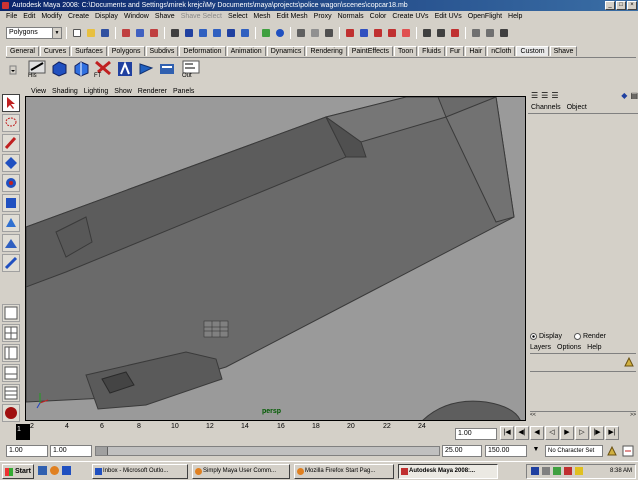  I want to click on outliner-button: Out, so click(191, 69).